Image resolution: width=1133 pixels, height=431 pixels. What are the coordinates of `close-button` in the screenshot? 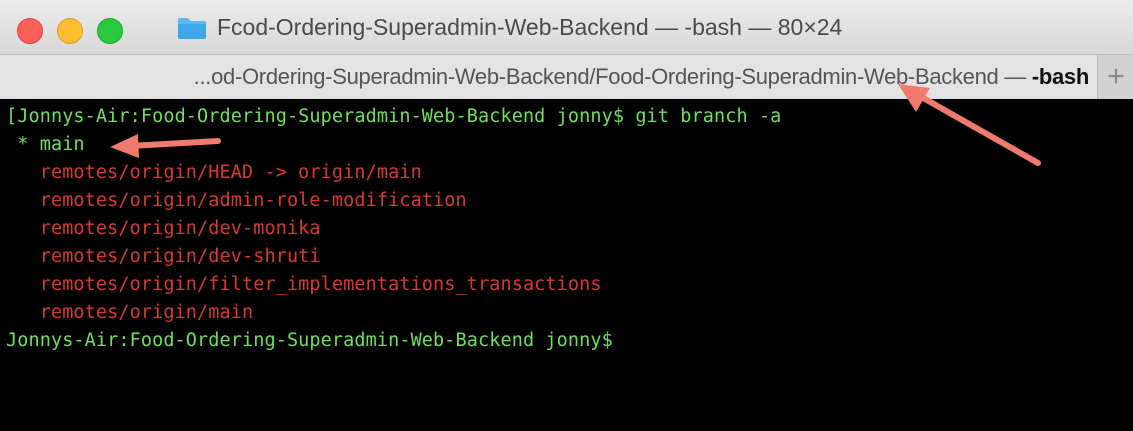 It's located at (30, 31).